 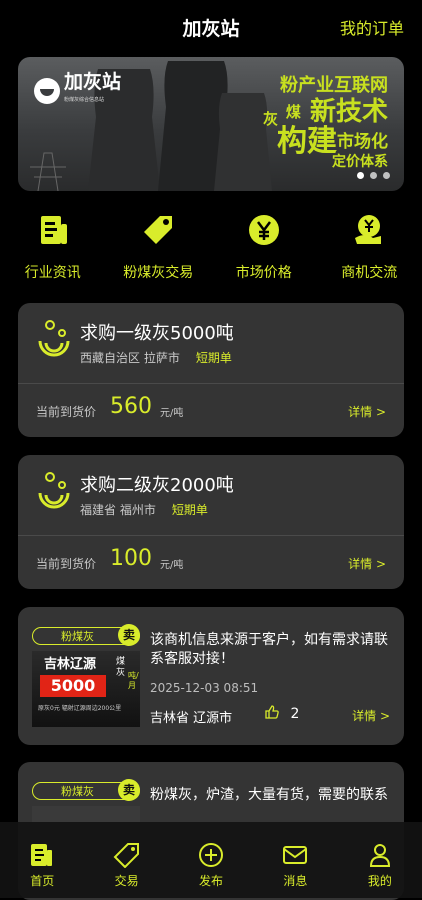 I want to click on price-value: 100, so click(x=131, y=558).